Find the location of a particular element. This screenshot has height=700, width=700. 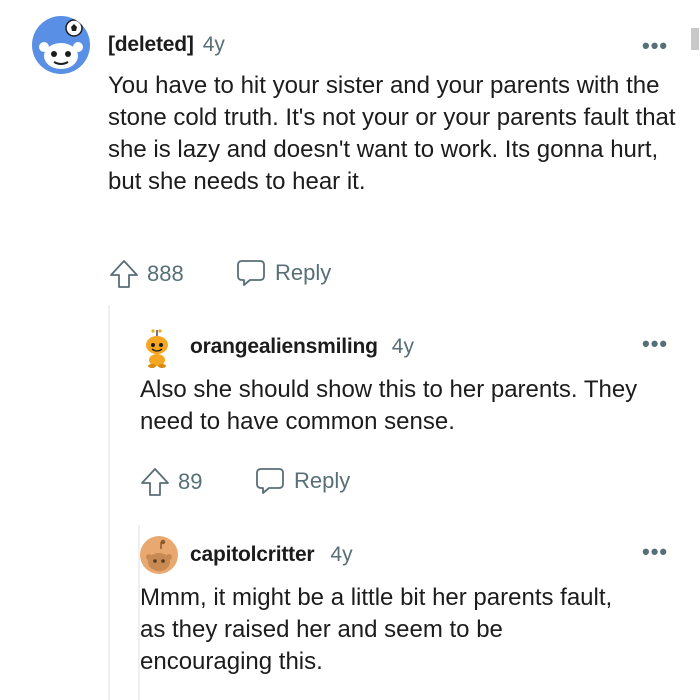

scrollbar-thumb is located at coordinates (695, 39).